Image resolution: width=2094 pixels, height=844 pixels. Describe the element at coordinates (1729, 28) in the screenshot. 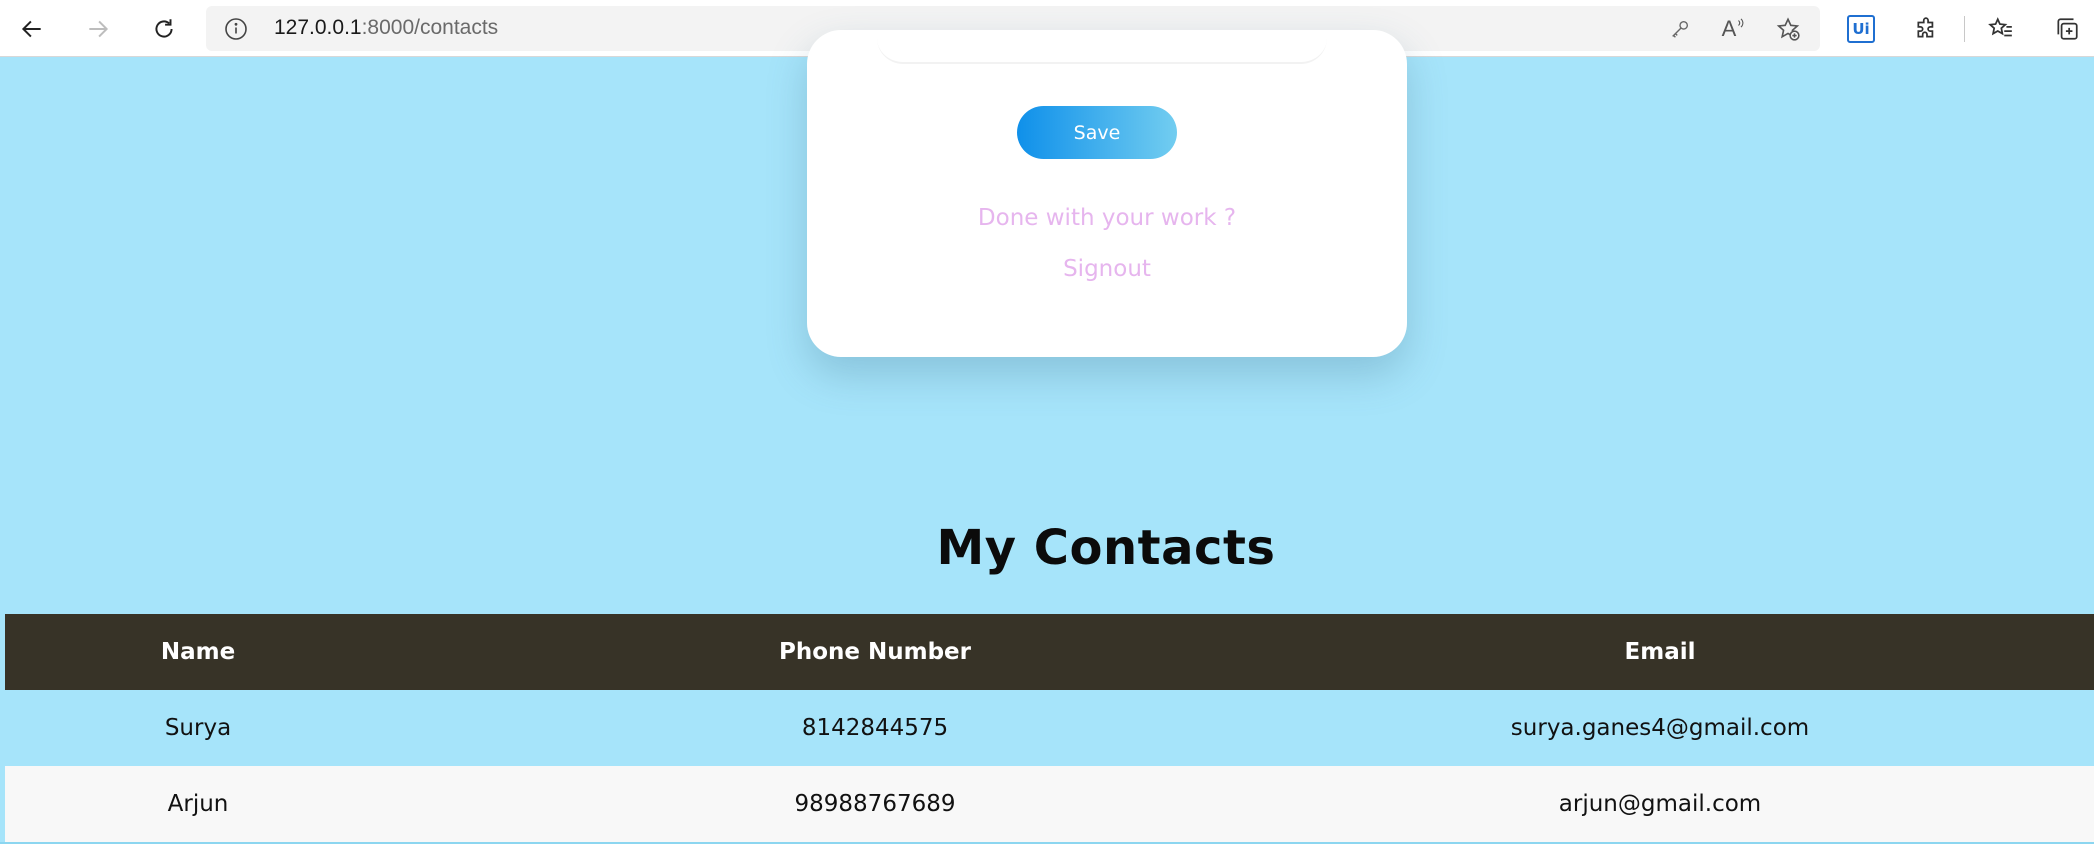

I see `read-aloud-glyph: A` at that location.